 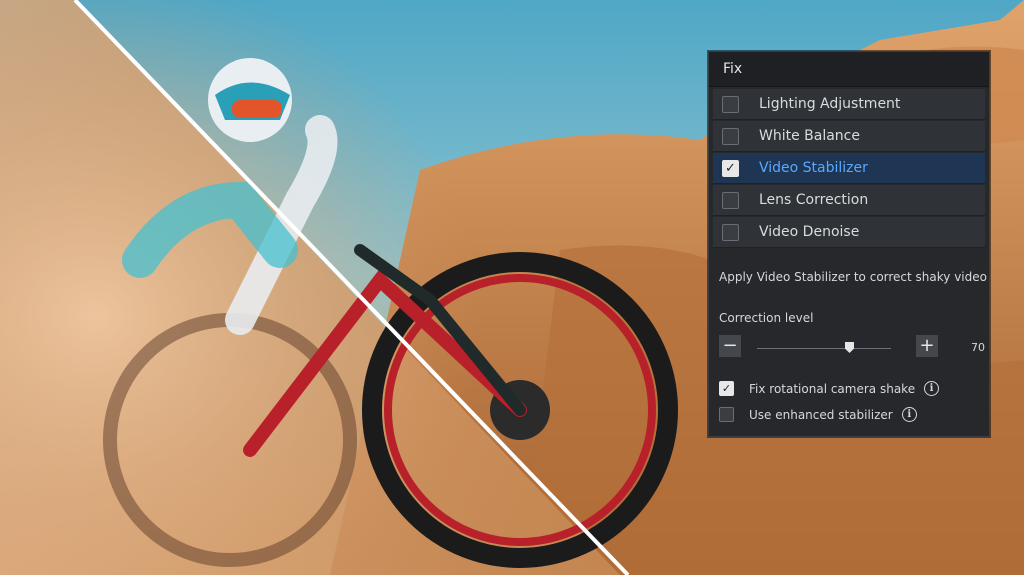 What do you see at coordinates (809, 136) in the screenshot?
I see `fix-item-label: White Balance` at bounding box center [809, 136].